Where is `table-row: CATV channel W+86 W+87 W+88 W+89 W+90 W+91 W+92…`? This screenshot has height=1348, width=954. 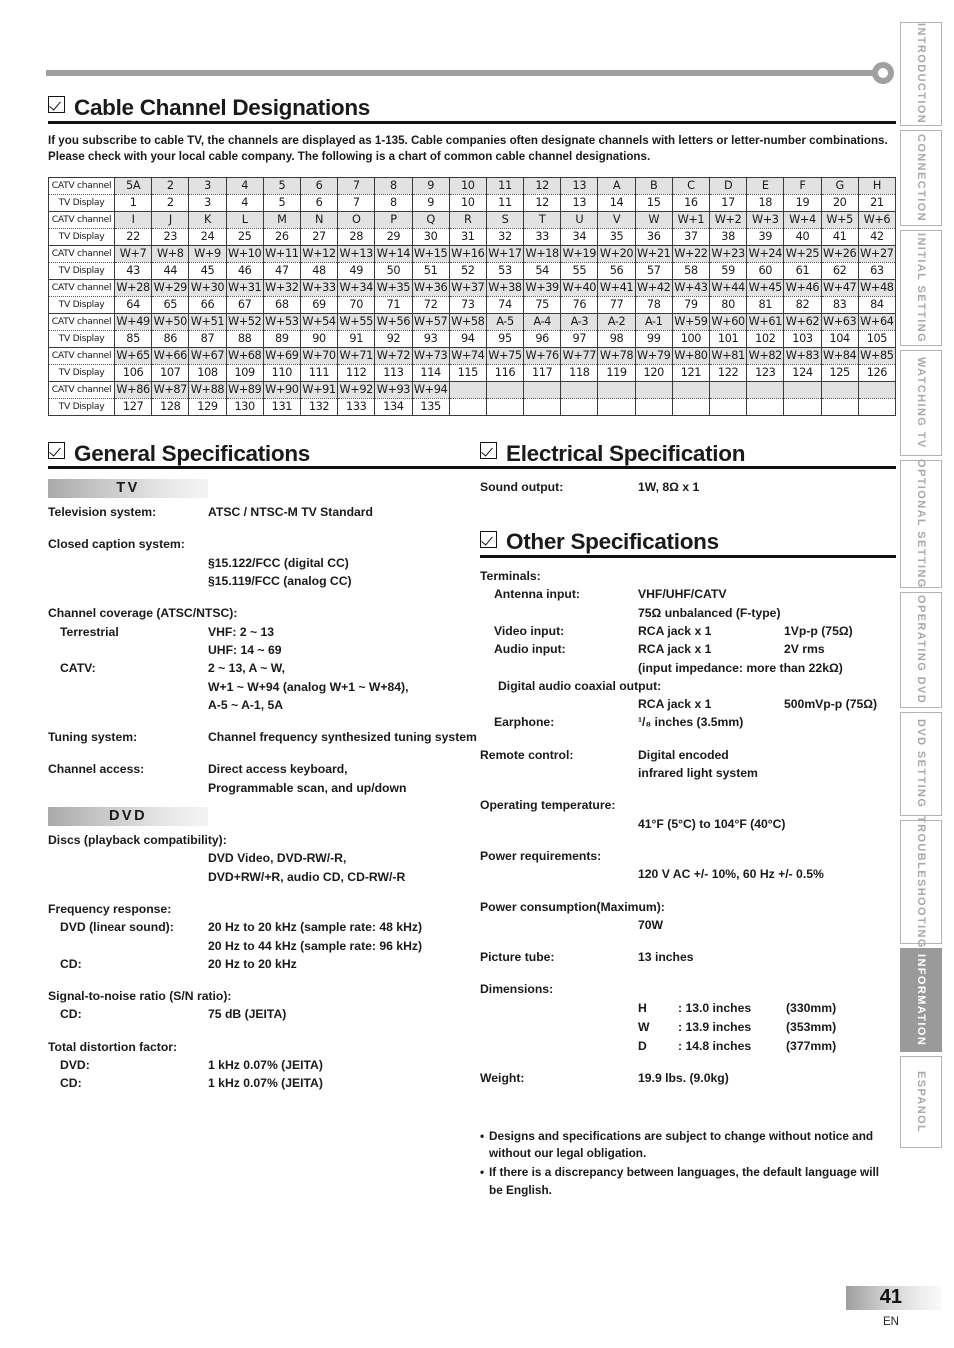
table-row: CATV channel W+86 W+87 W+88 W+89 W+90 W+91 W+92… is located at coordinates (472, 390).